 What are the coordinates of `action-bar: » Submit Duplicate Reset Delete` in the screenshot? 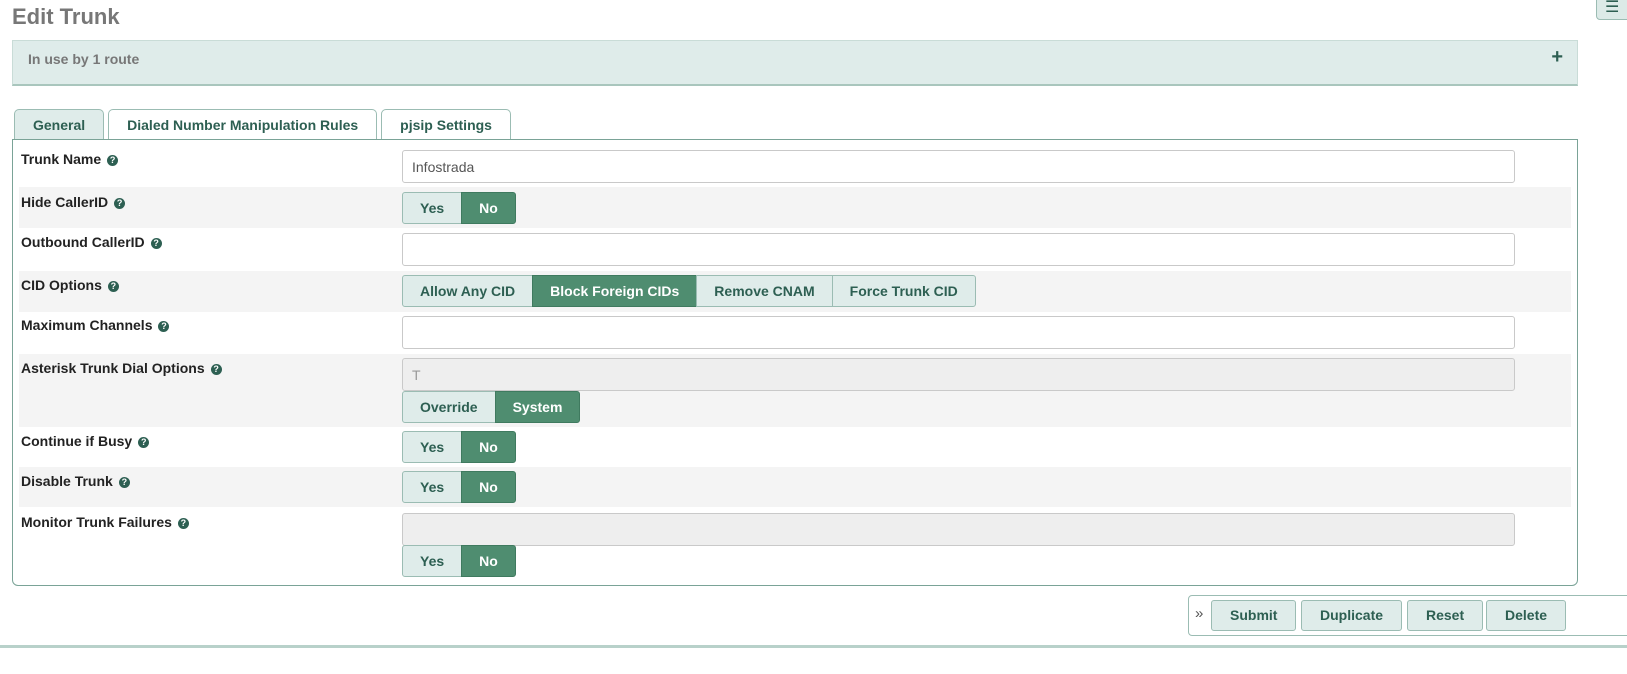 It's located at (1407, 615).